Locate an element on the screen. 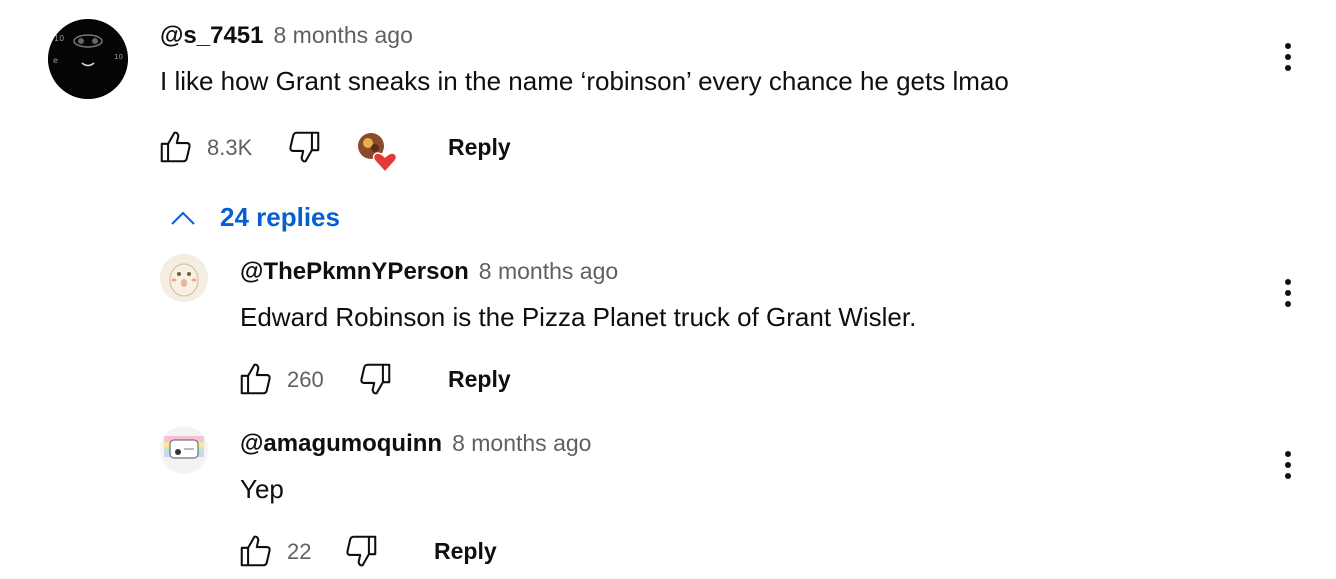 This screenshot has width=1336, height=579. comment-header: @s_7451 8 months ago is located at coordinates (286, 36).